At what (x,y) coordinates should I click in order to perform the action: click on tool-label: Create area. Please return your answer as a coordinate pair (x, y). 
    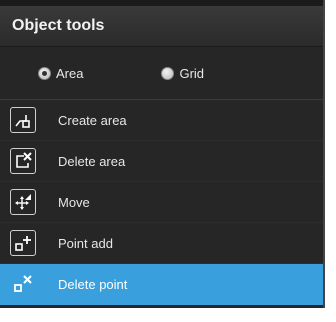
    Looking at the image, I should click on (92, 120).